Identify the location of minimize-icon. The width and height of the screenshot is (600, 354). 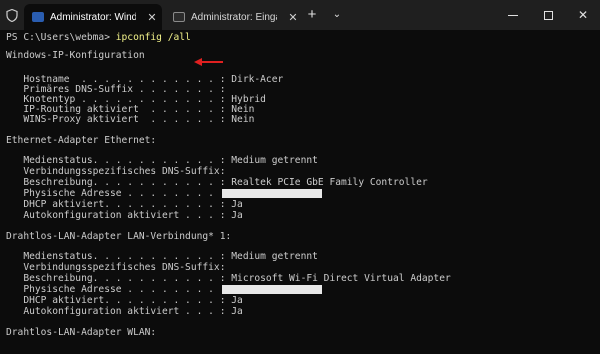
(513, 15).